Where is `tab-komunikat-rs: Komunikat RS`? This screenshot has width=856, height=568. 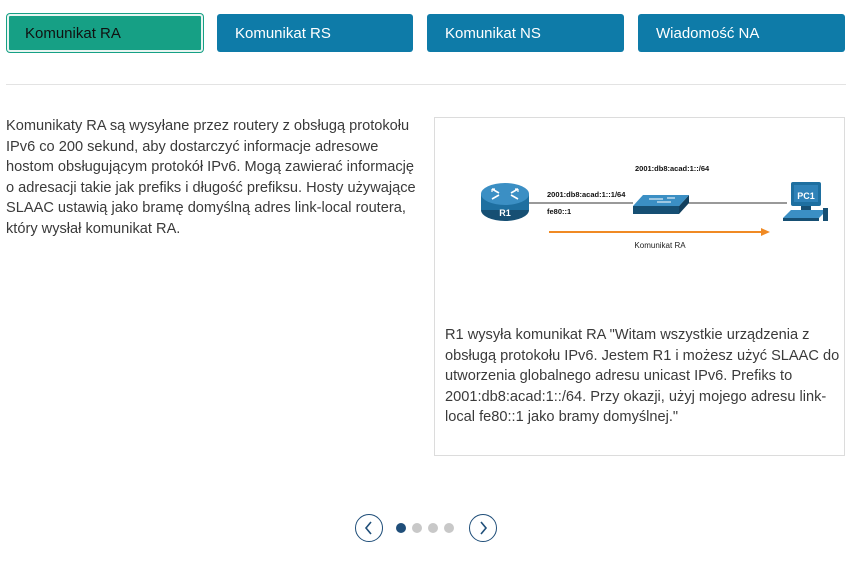
tab-komunikat-rs: Komunikat RS is located at coordinates (315, 33).